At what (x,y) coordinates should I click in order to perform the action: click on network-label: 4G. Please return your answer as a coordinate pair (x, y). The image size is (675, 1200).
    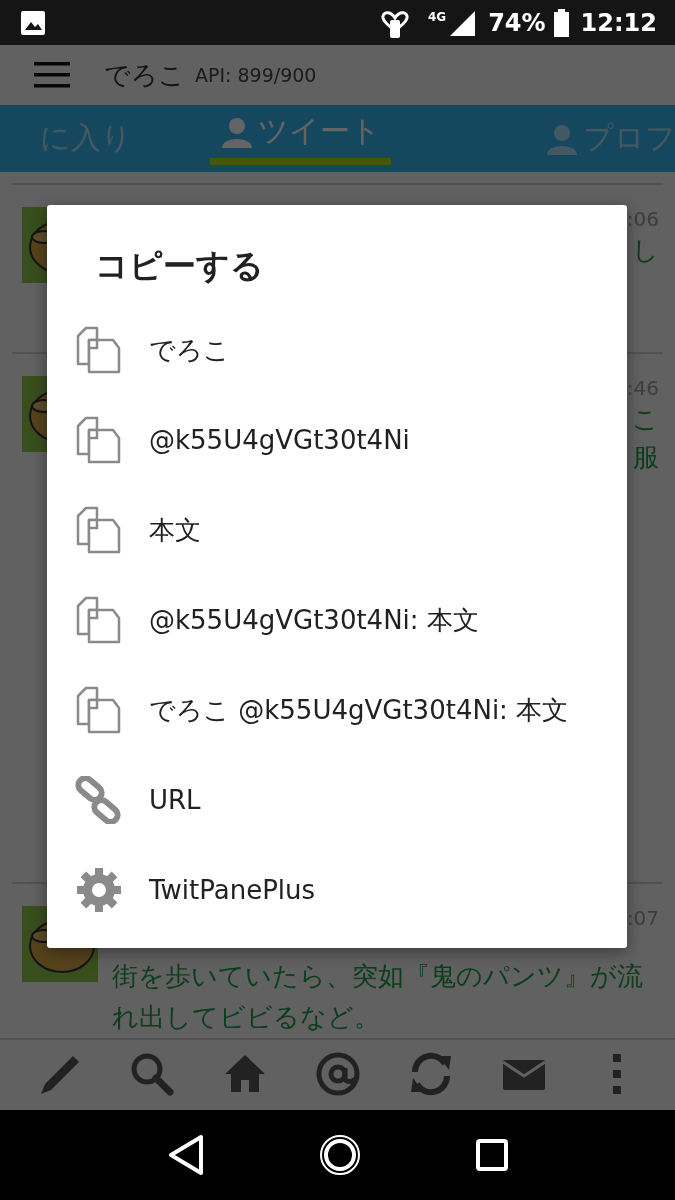
    Looking at the image, I should click on (437, 17).